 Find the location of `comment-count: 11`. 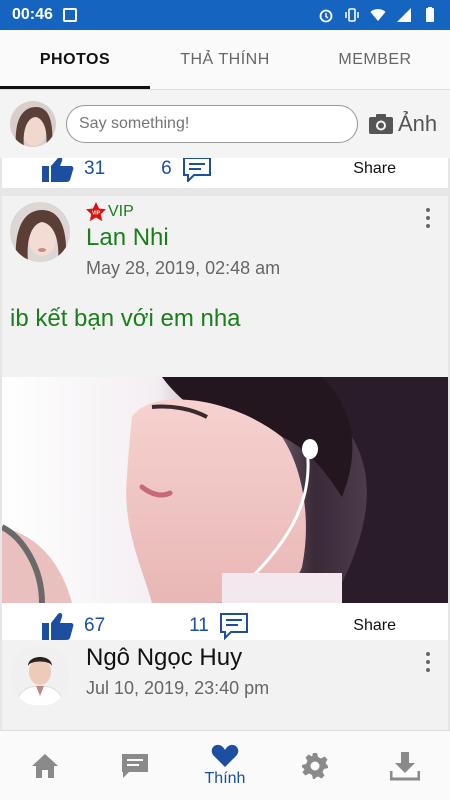

comment-count: 11 is located at coordinates (199, 625).